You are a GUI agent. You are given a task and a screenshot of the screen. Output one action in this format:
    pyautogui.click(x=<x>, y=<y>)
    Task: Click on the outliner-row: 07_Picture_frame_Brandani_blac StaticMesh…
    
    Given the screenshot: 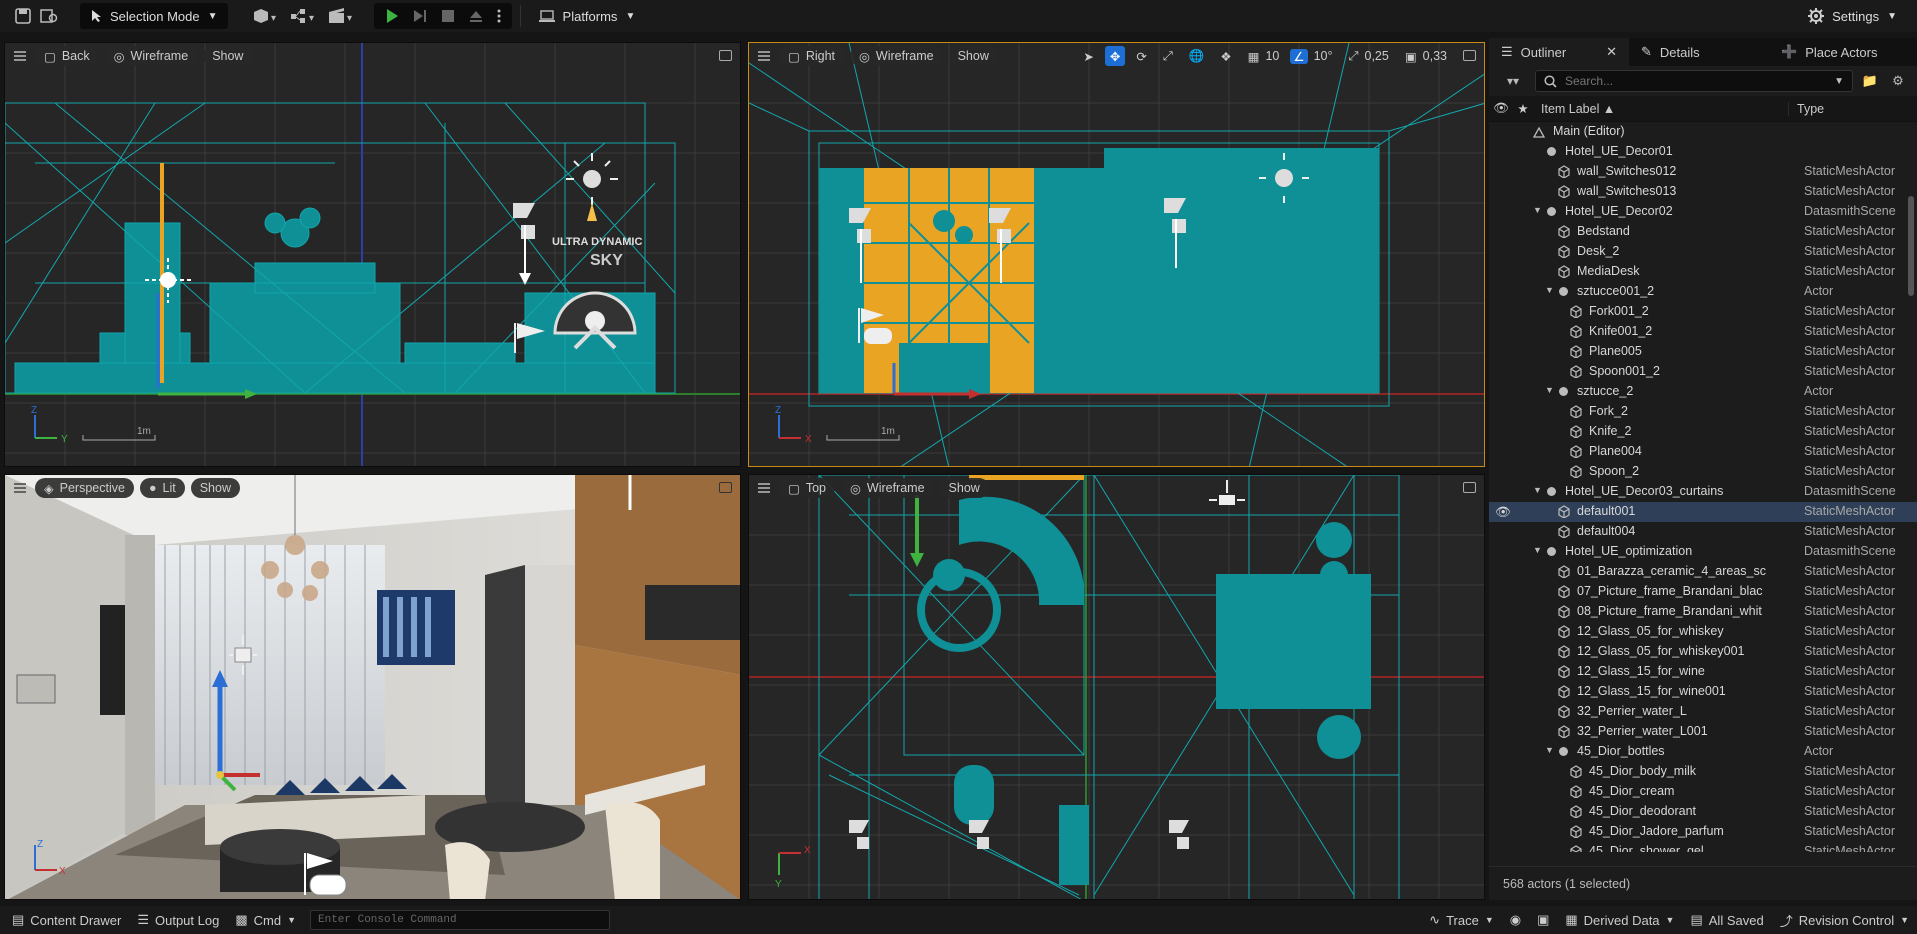 What is the action you would take?
    pyautogui.click(x=1703, y=592)
    